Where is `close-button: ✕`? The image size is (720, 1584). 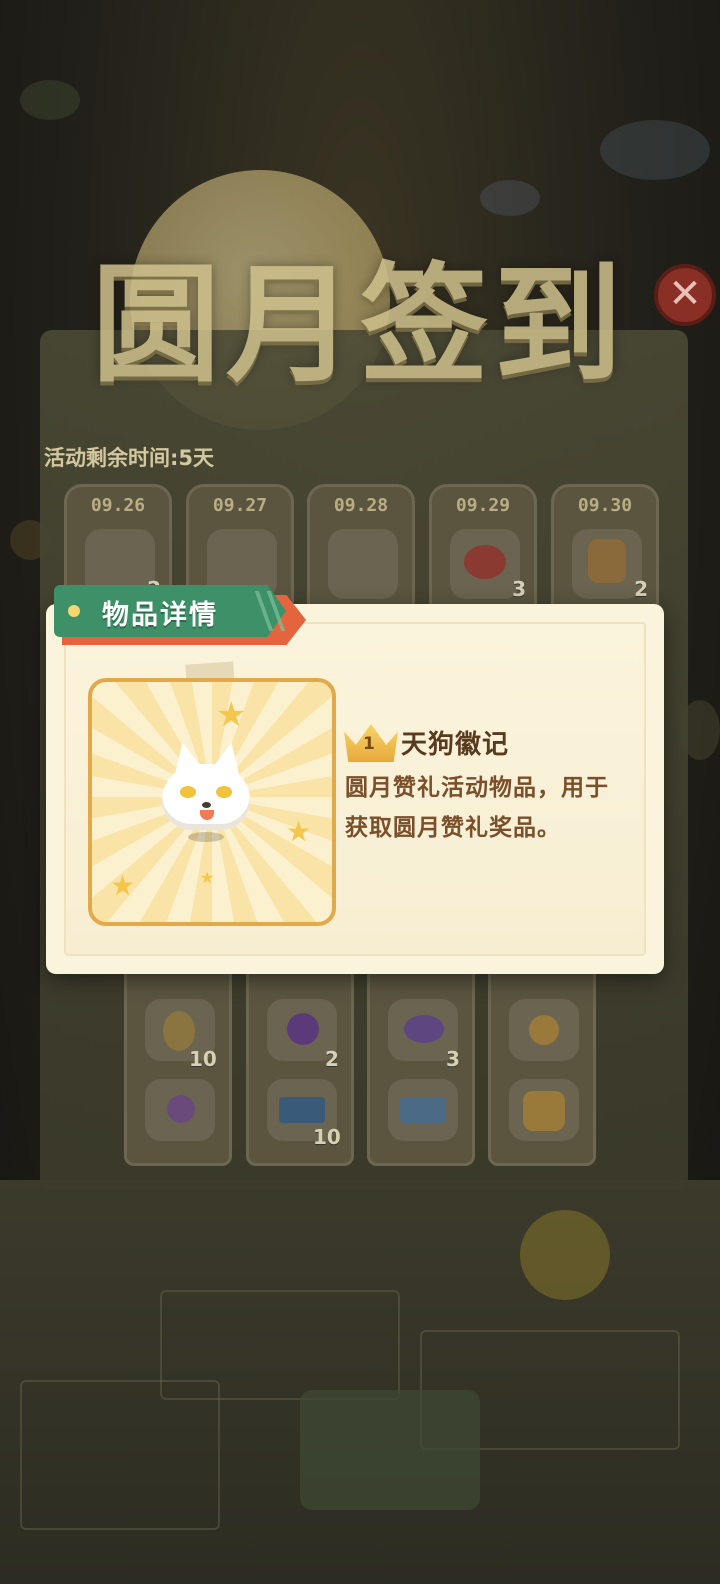 close-button: ✕ is located at coordinates (685, 295).